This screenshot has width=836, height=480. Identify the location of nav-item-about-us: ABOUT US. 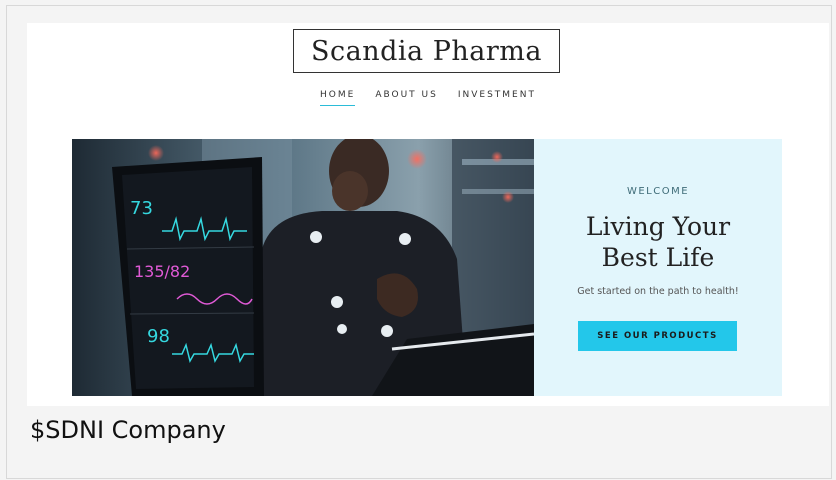
(406, 98).